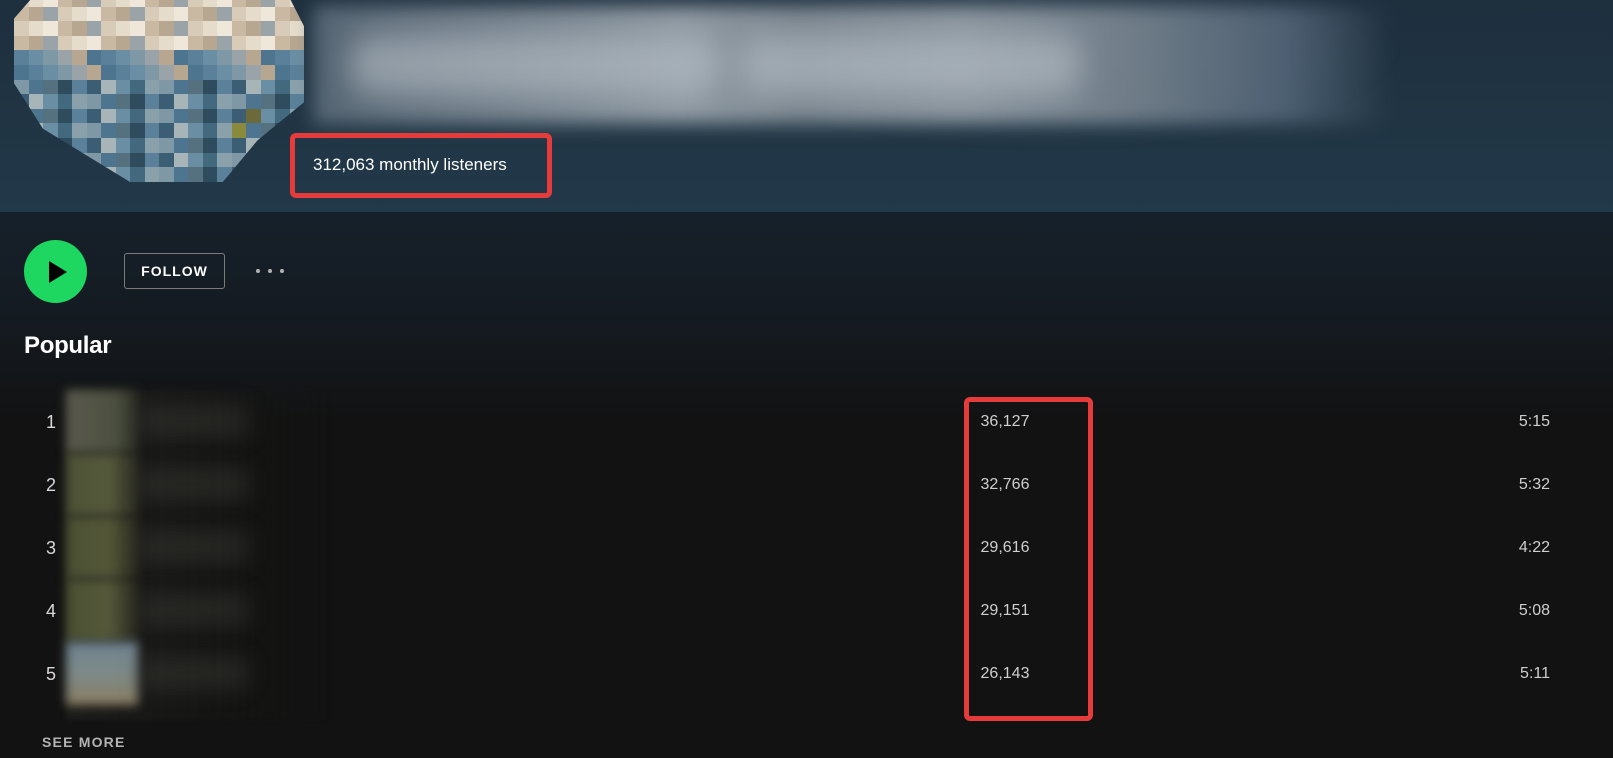 The image size is (1613, 758). I want to click on track-row: 2 32,766 5:32, so click(806, 484).